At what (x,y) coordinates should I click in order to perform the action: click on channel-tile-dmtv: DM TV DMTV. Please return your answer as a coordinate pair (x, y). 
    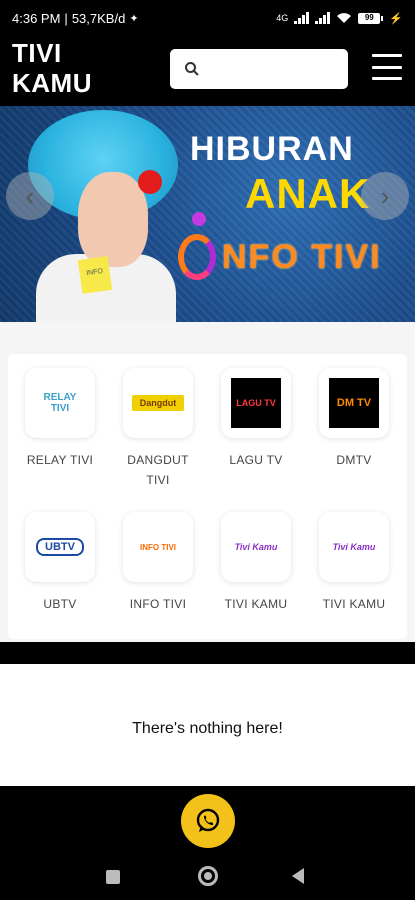
    Looking at the image, I should click on (354, 419).